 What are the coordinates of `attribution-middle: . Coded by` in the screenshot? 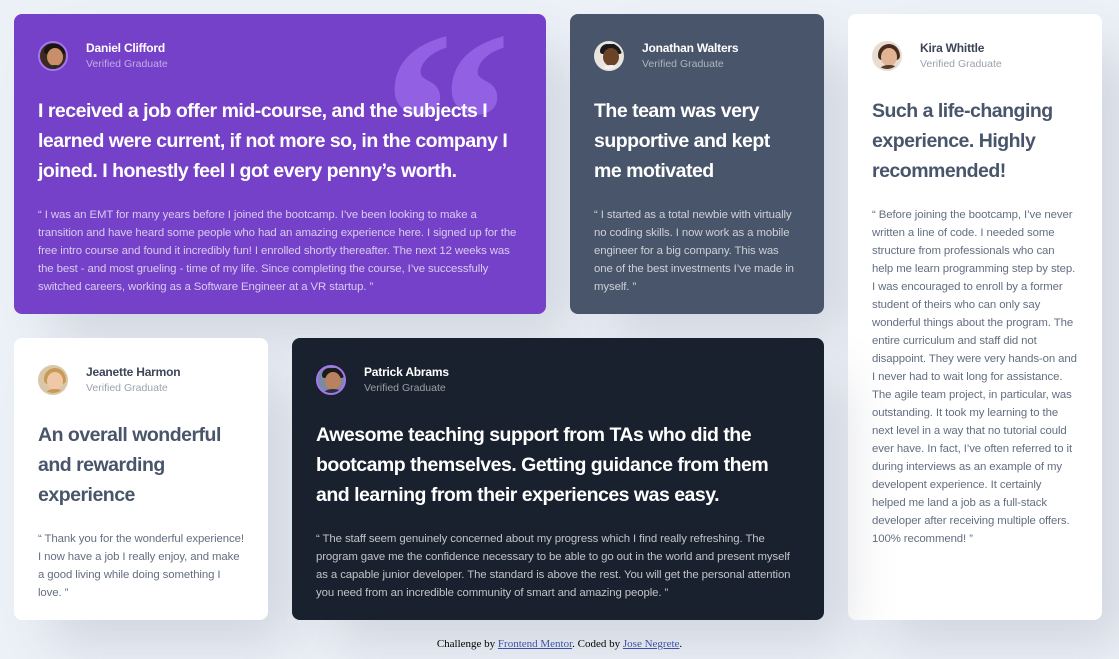 It's located at (597, 644).